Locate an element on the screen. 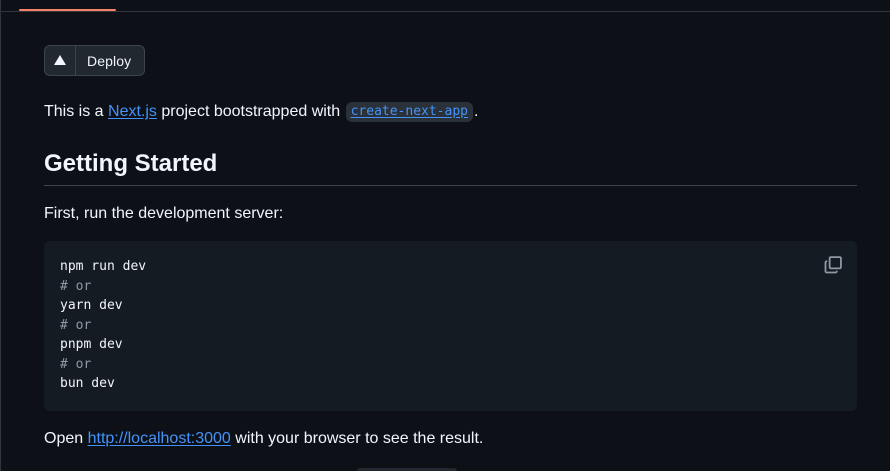 Image resolution: width=890 pixels, height=471 pixels. intro-prefix: This is a is located at coordinates (76, 111).